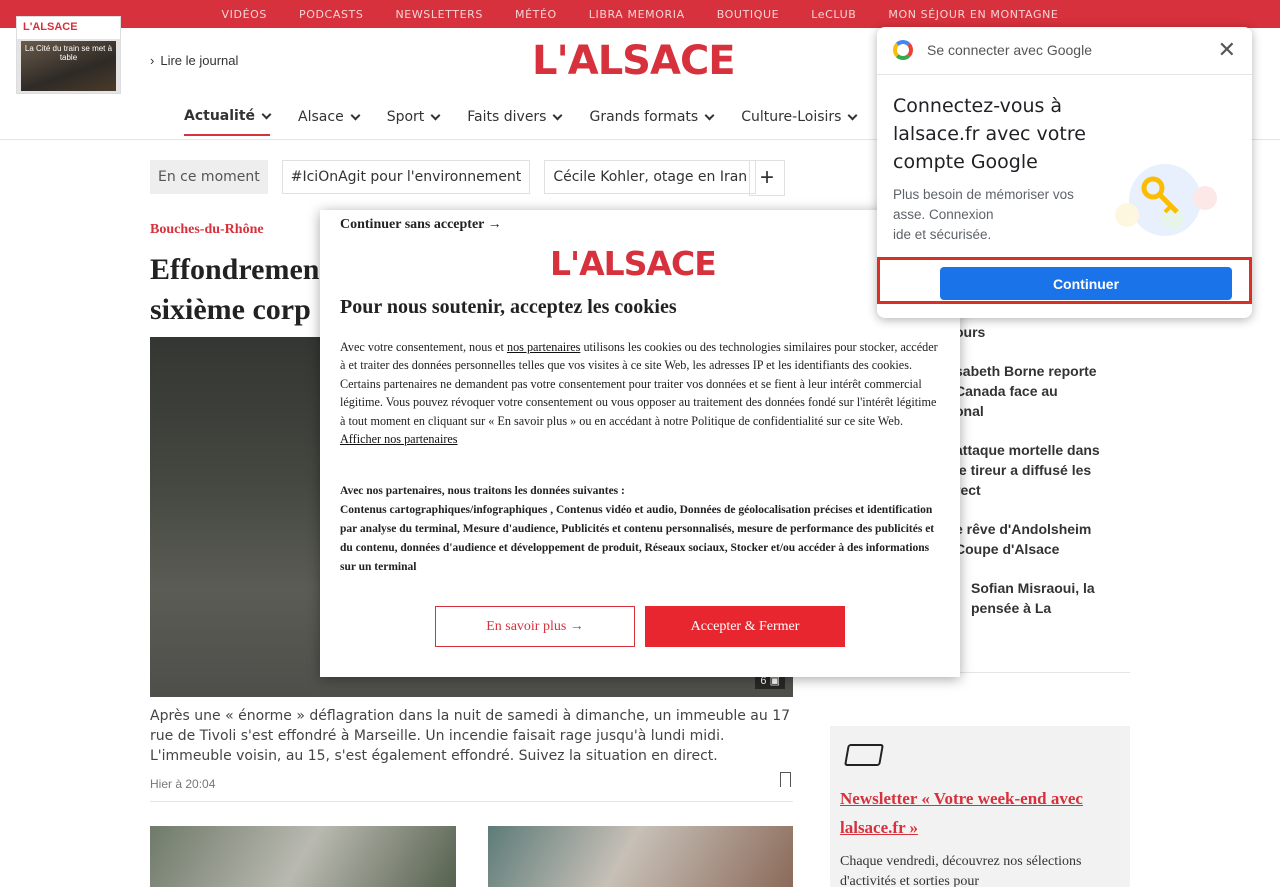 This screenshot has height=887, width=1280. I want to click on more-tags-button: +, so click(767, 178).